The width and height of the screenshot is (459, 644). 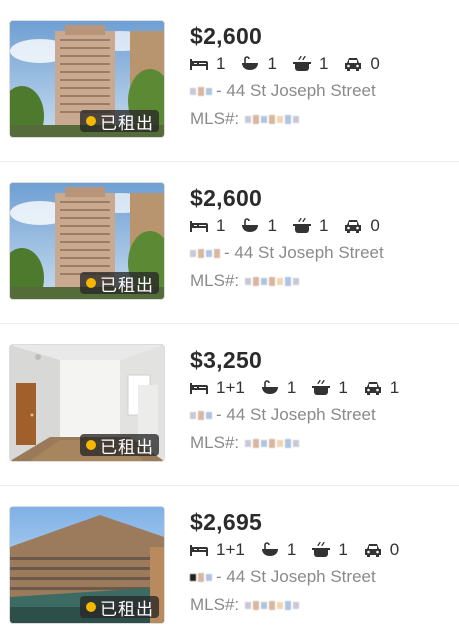 I want to click on beds-feature: 1, so click(x=207, y=64).